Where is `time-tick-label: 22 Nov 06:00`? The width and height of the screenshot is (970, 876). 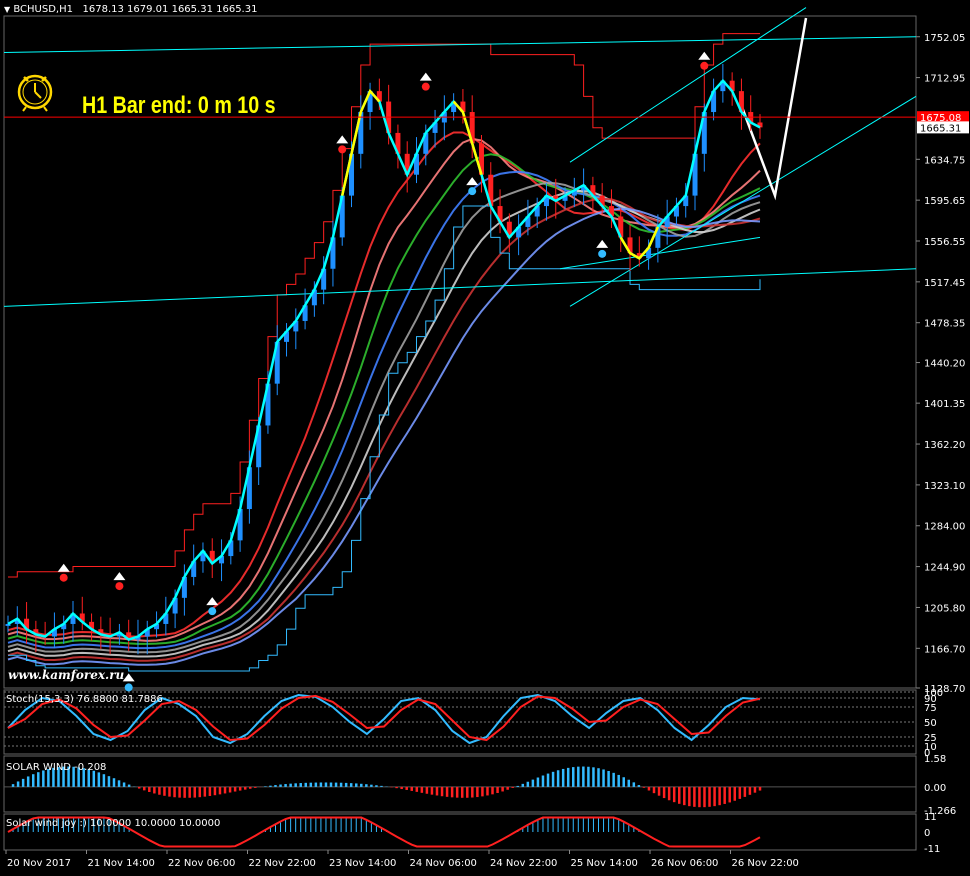
time-tick-label: 22 Nov 06:00 is located at coordinates (201, 863).